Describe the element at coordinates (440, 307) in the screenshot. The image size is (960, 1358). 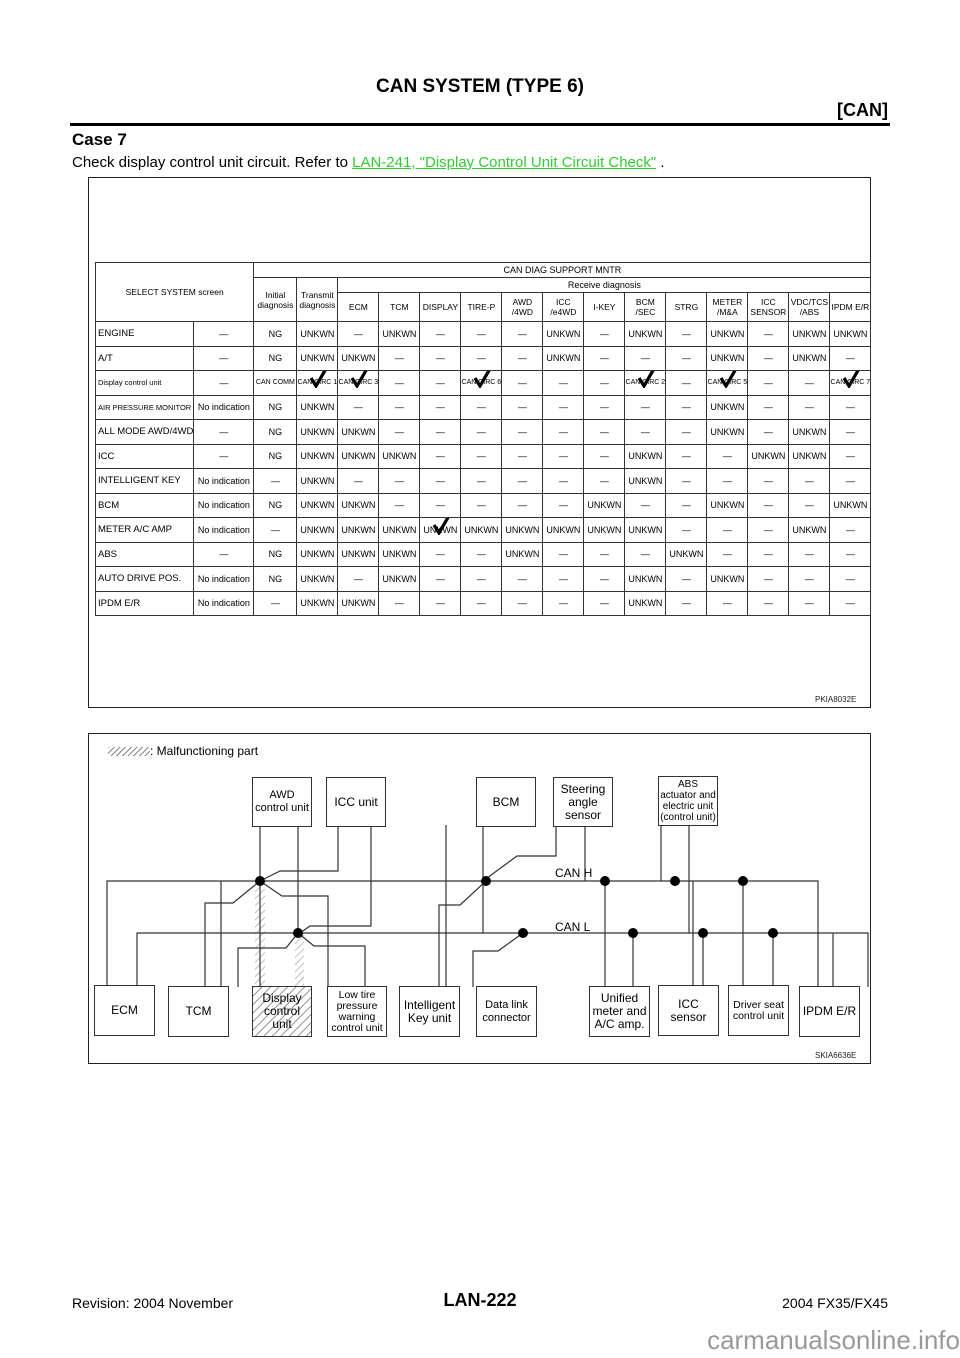
I see `column-header: DISPLAY` at that location.